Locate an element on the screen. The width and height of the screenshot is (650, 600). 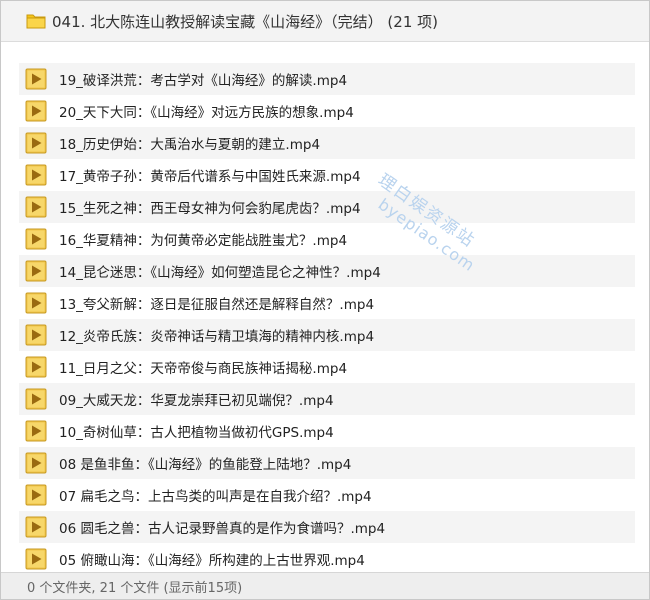
file-row: 05 俯瞰山海：《山海经》所构建的上古世界观.mp4 is located at coordinates (327, 559).